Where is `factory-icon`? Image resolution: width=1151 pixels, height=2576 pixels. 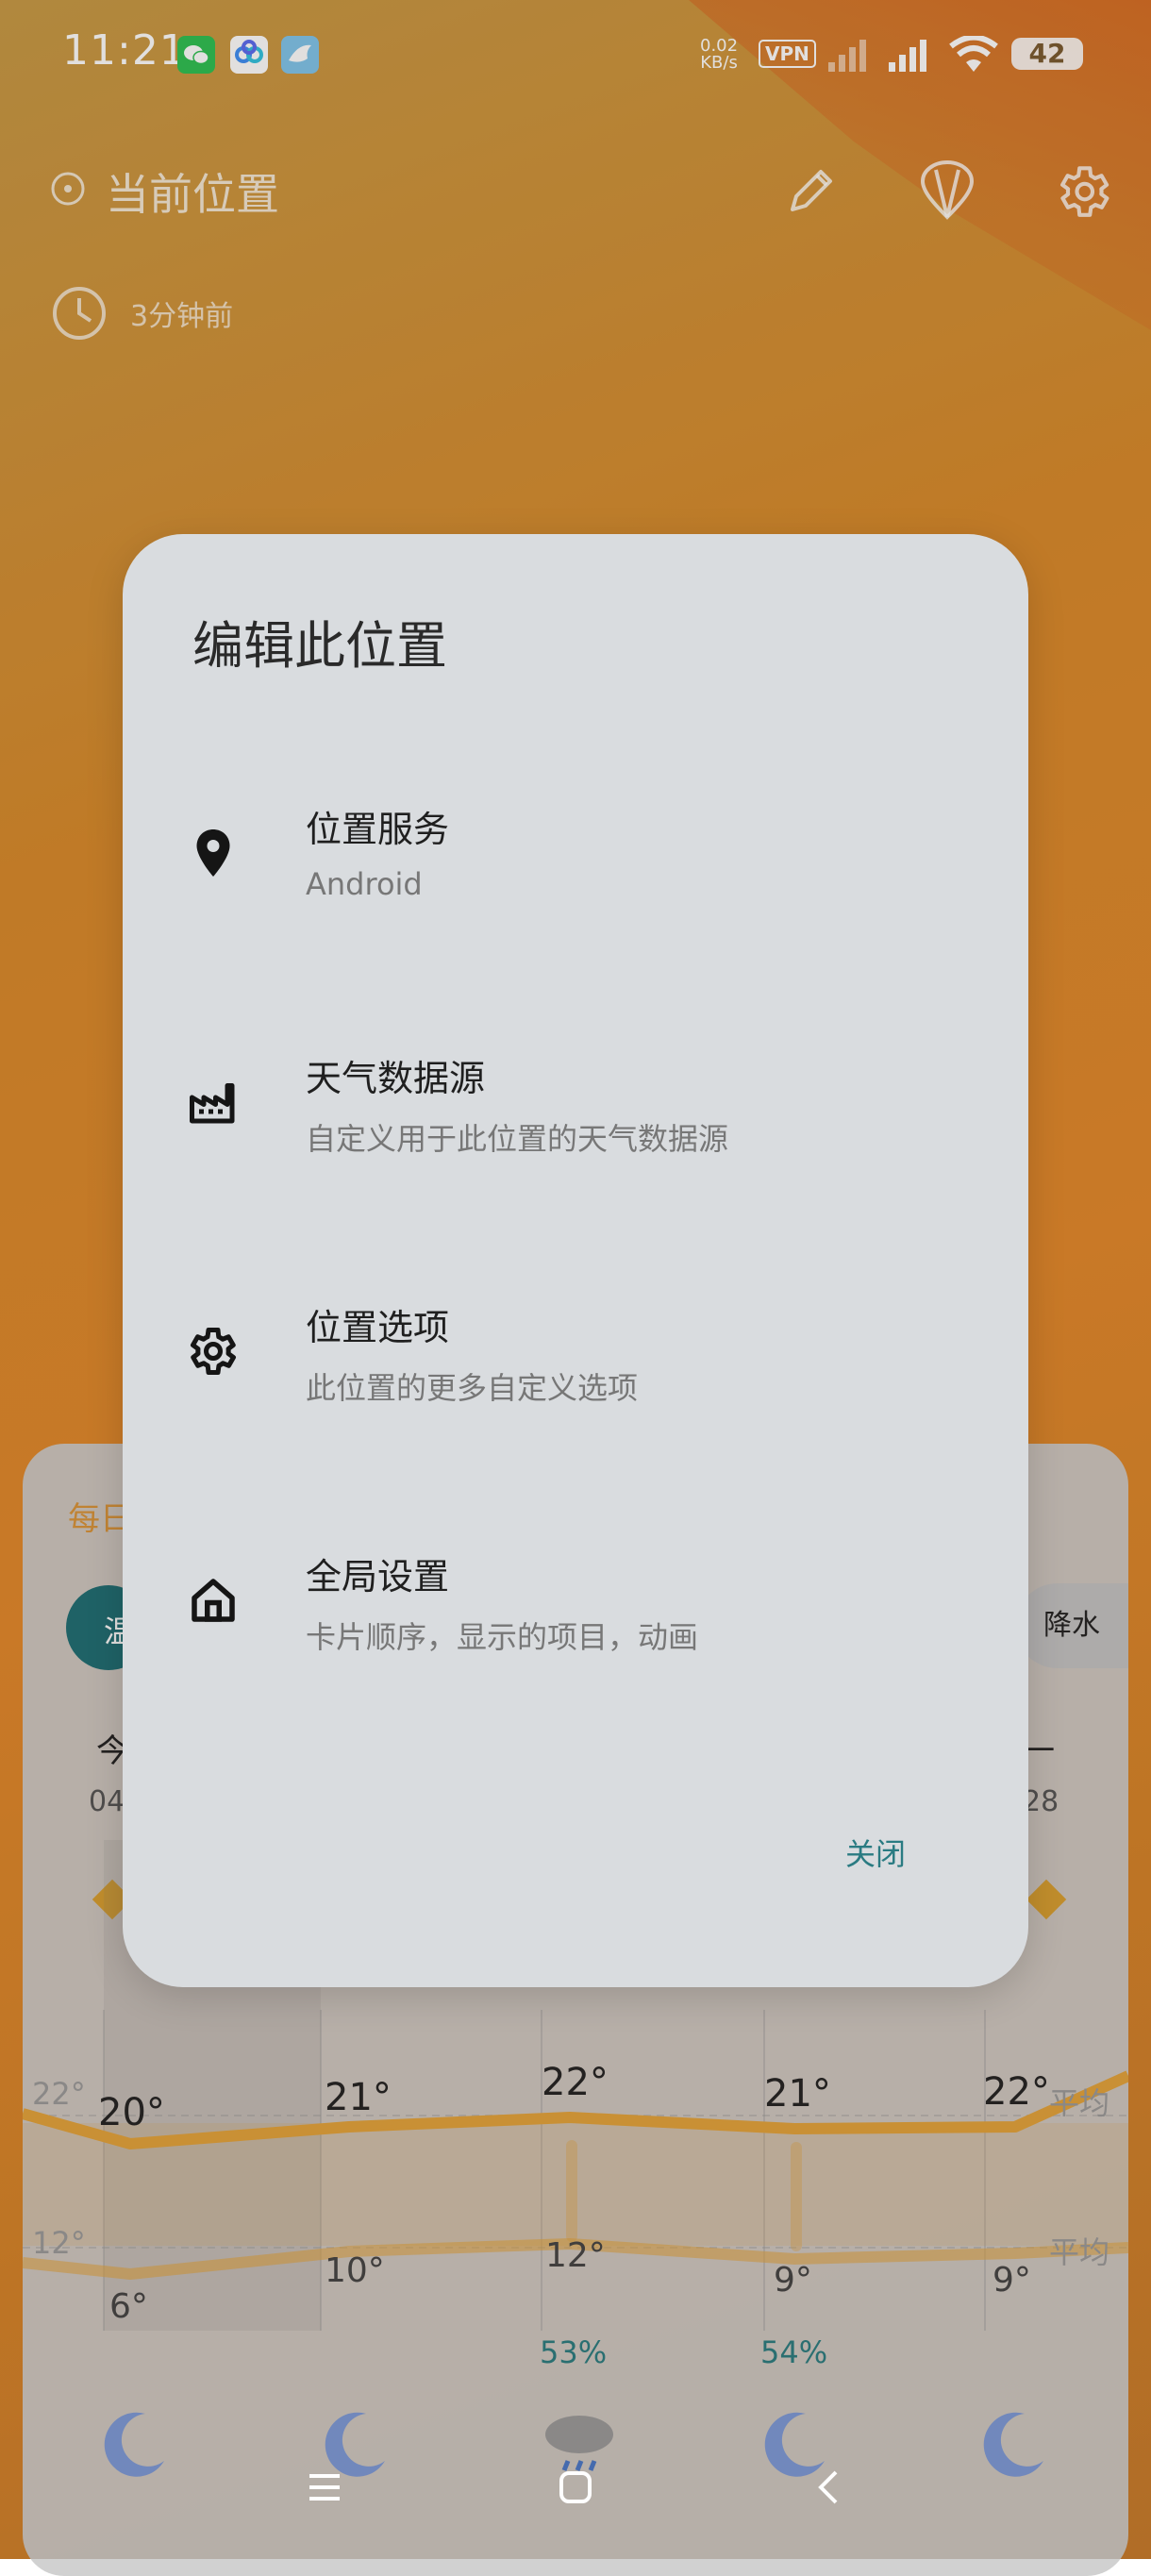 factory-icon is located at coordinates (212, 1103).